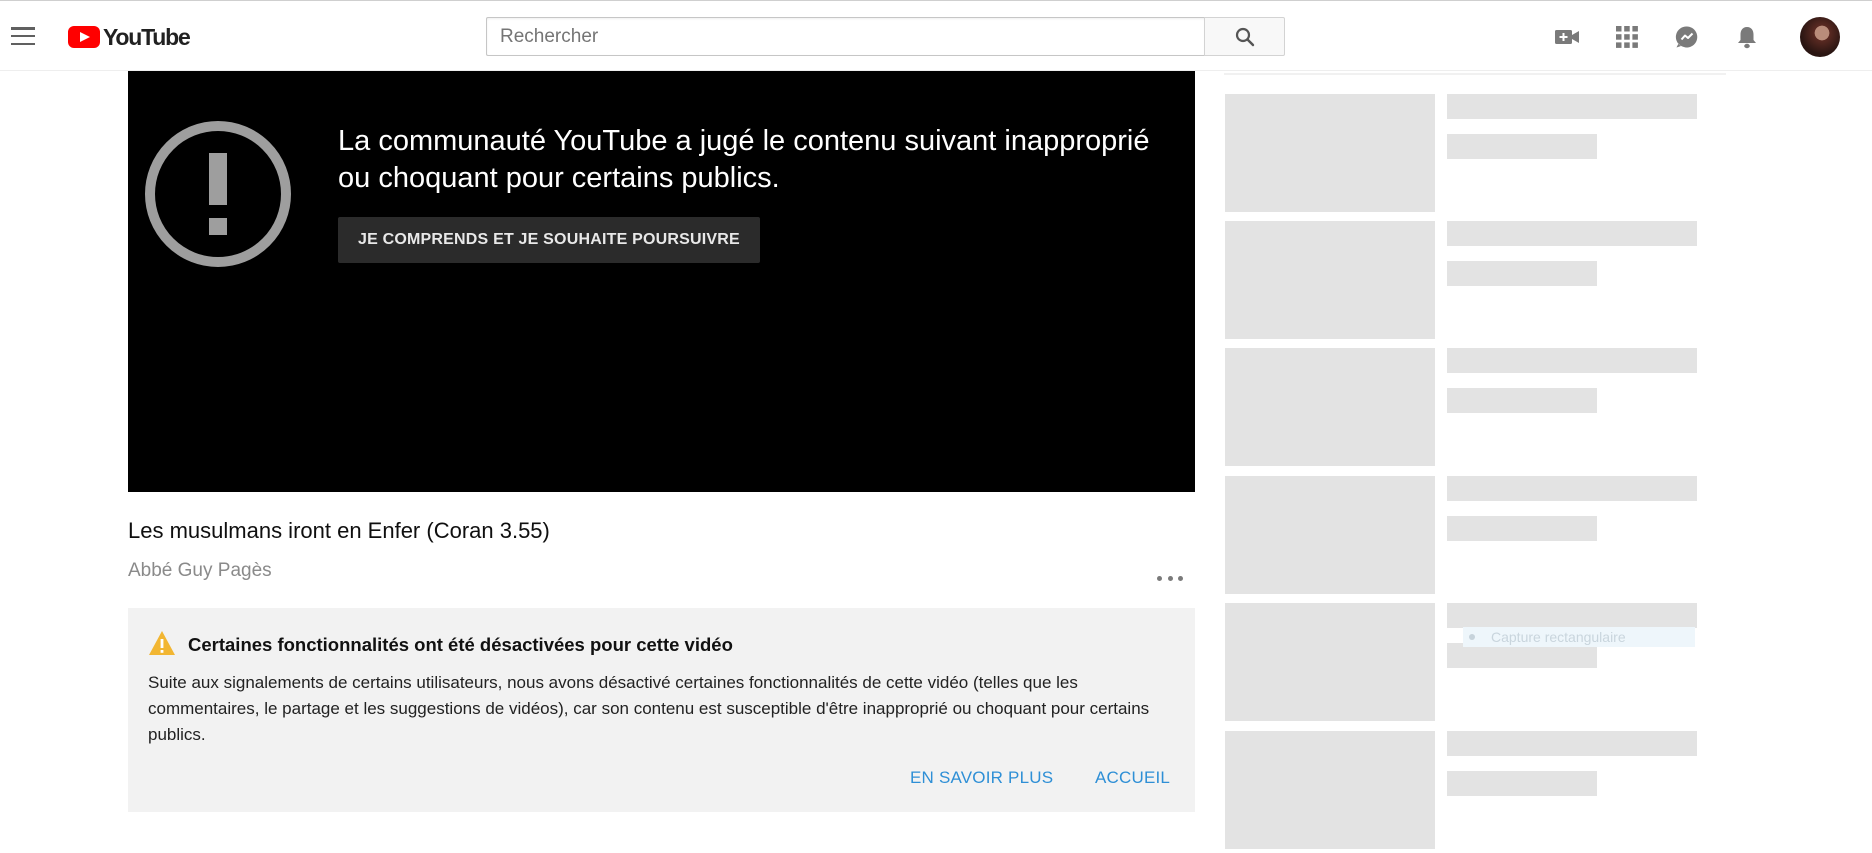 The image size is (1872, 853). Describe the element at coordinates (218, 194) in the screenshot. I see `exclamation-circle-icon` at that location.